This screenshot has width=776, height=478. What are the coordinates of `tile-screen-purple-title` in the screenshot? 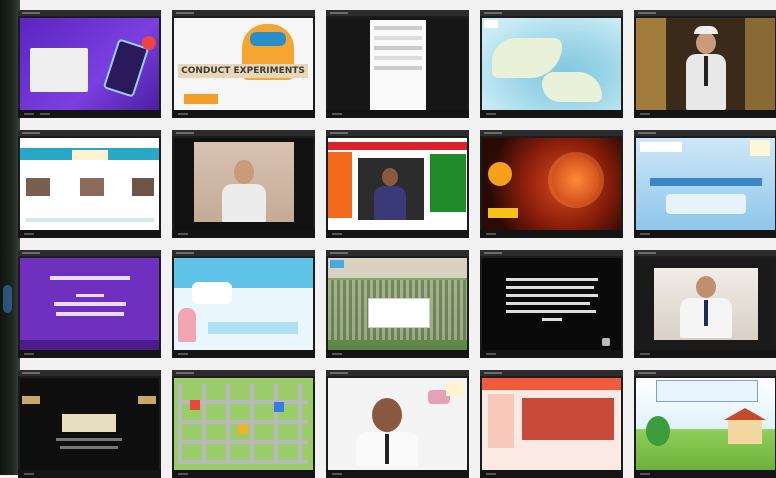 It's located at (89, 304).